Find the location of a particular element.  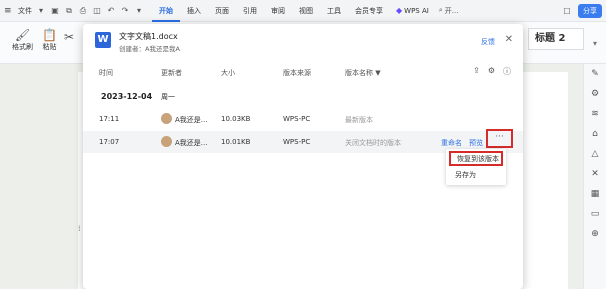

shape-icon: △ is located at coordinates (595, 154).